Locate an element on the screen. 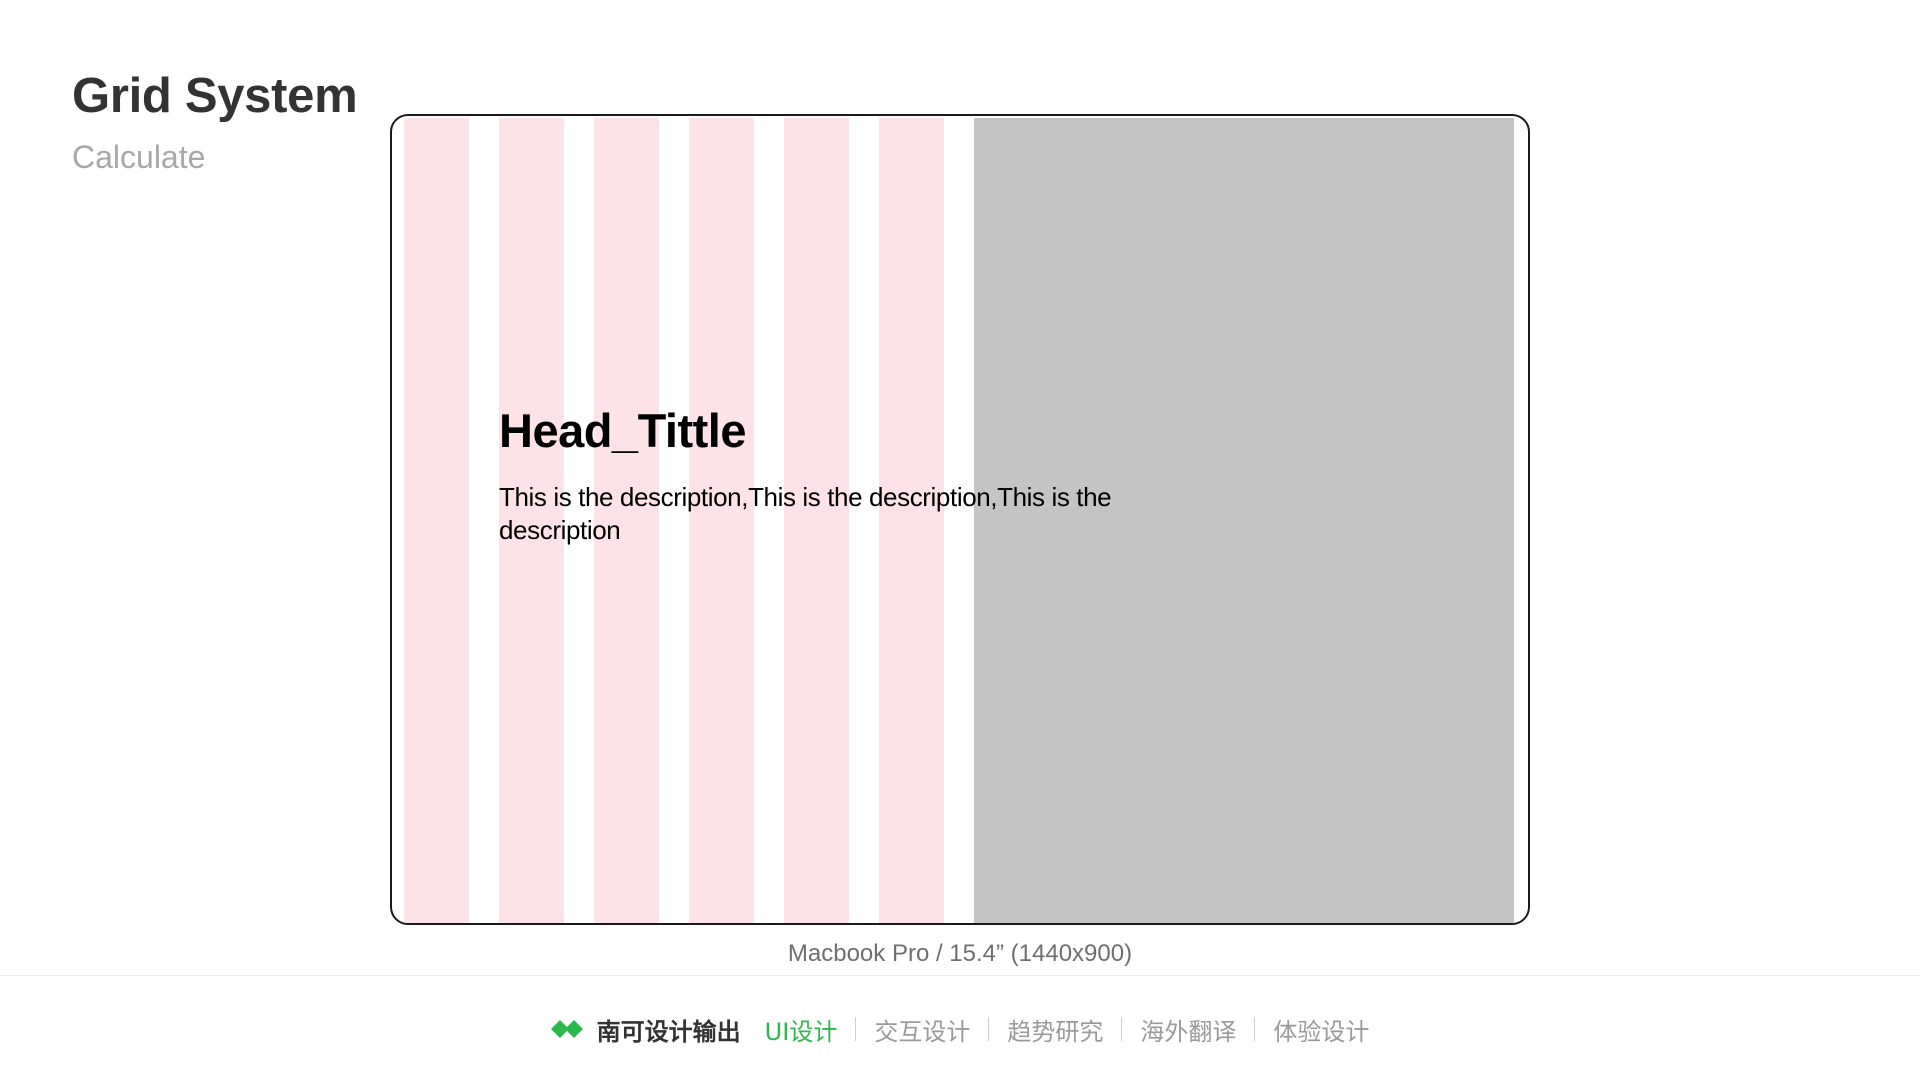 This screenshot has width=1920, height=1080. page-title: Grid System is located at coordinates (215, 96).